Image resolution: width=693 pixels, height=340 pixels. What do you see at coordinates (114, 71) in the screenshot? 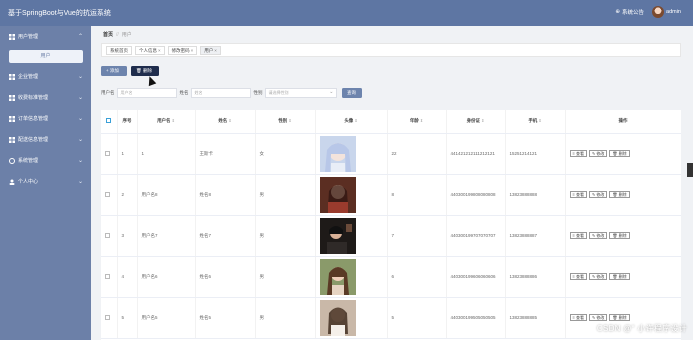
I see `add-button: + 添加` at bounding box center [114, 71].